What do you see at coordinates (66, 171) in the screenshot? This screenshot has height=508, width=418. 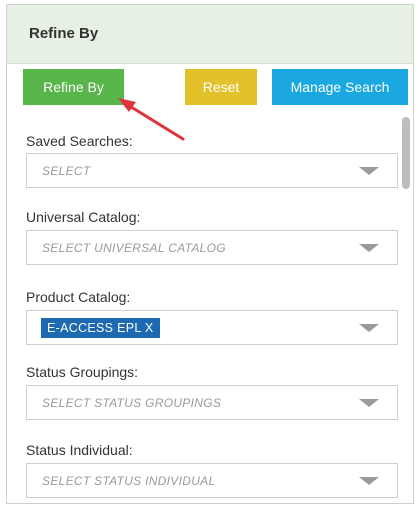 I see `saved-searches-placeholder: SELECT` at bounding box center [66, 171].